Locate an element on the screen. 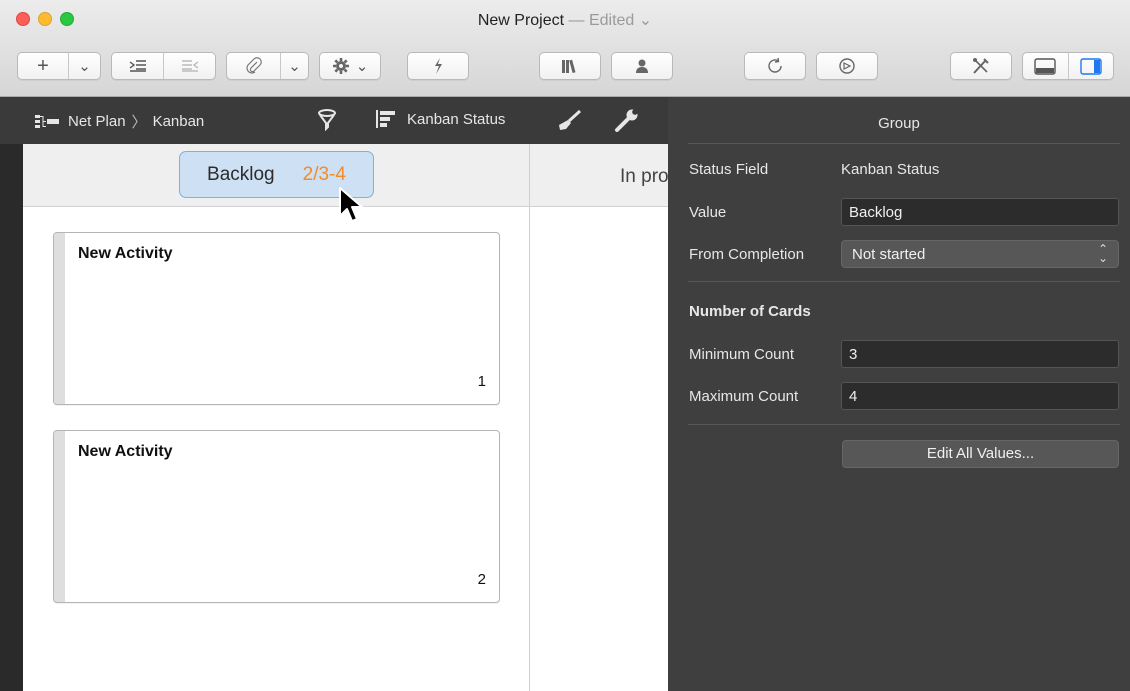 This screenshot has width=1130, height=691. add-button: + is located at coordinates (43, 66).